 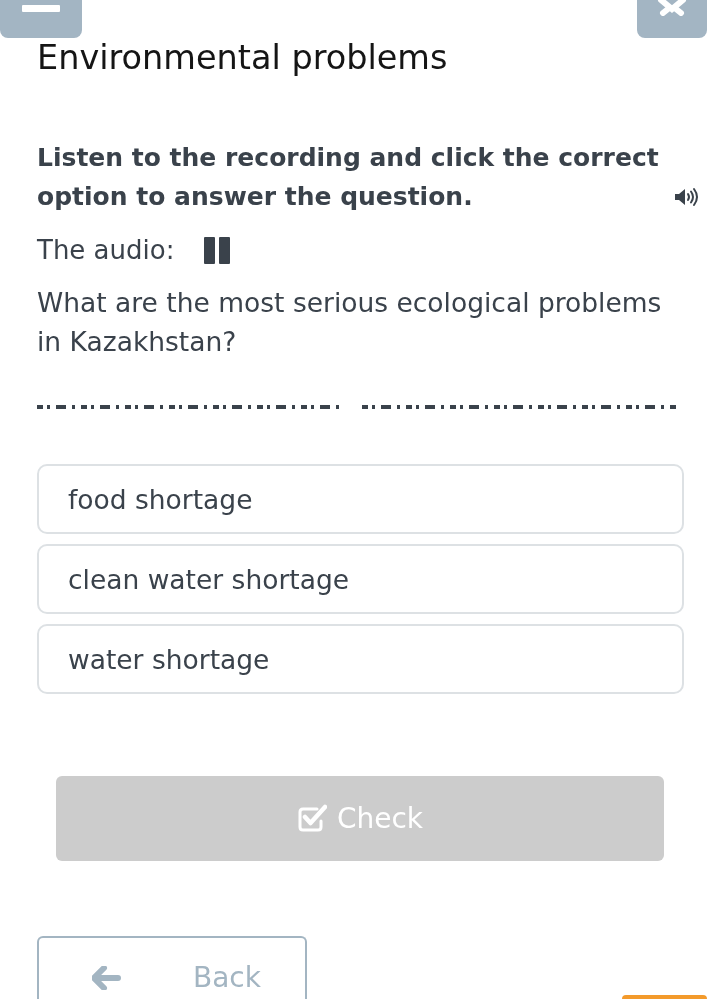 I want to click on instruction-text: Listen to the recording and click the correct option to answer the question., so click(x=348, y=177).